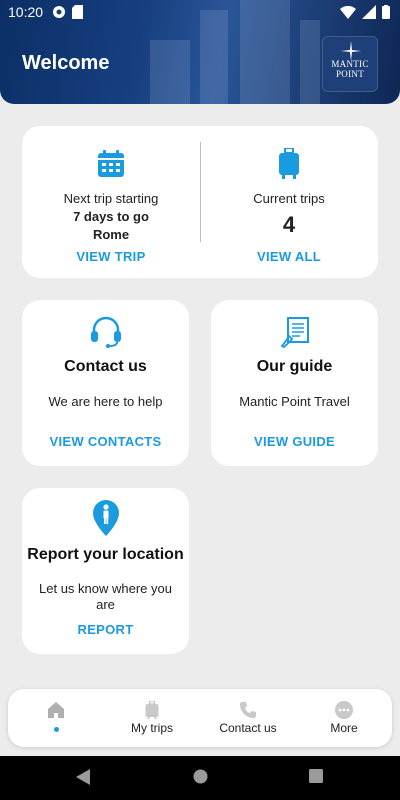  What do you see at coordinates (248, 710) in the screenshot?
I see `phone-icon` at bounding box center [248, 710].